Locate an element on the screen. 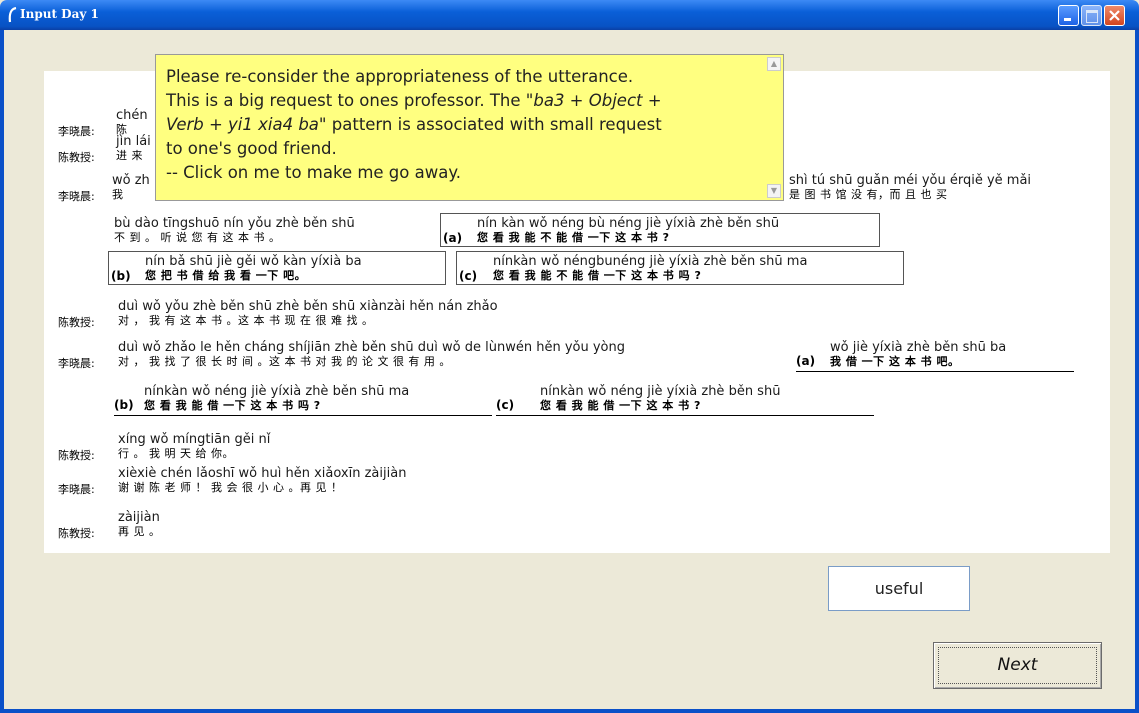 The image size is (1139, 713). hanzi-text: 您 看 我 能 不 能 借 一下 这 本 书 吗 ? is located at coordinates (597, 275).